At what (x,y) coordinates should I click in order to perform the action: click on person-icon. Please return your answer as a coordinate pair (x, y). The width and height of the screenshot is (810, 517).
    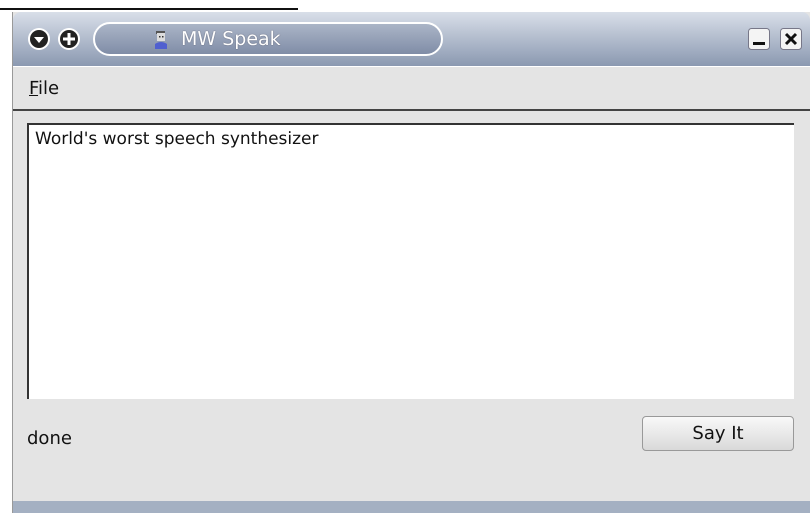
    Looking at the image, I should click on (161, 39).